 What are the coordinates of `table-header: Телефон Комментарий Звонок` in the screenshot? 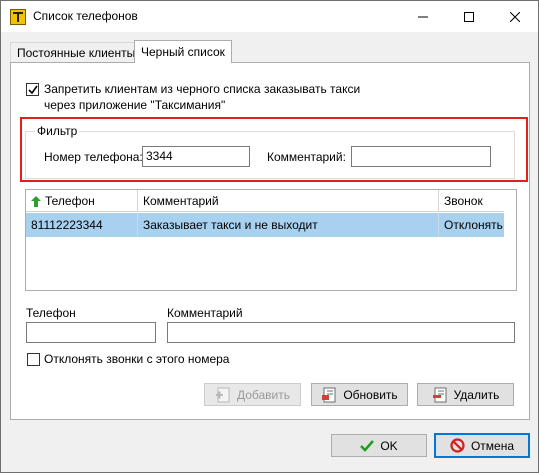 It's located at (265, 201).